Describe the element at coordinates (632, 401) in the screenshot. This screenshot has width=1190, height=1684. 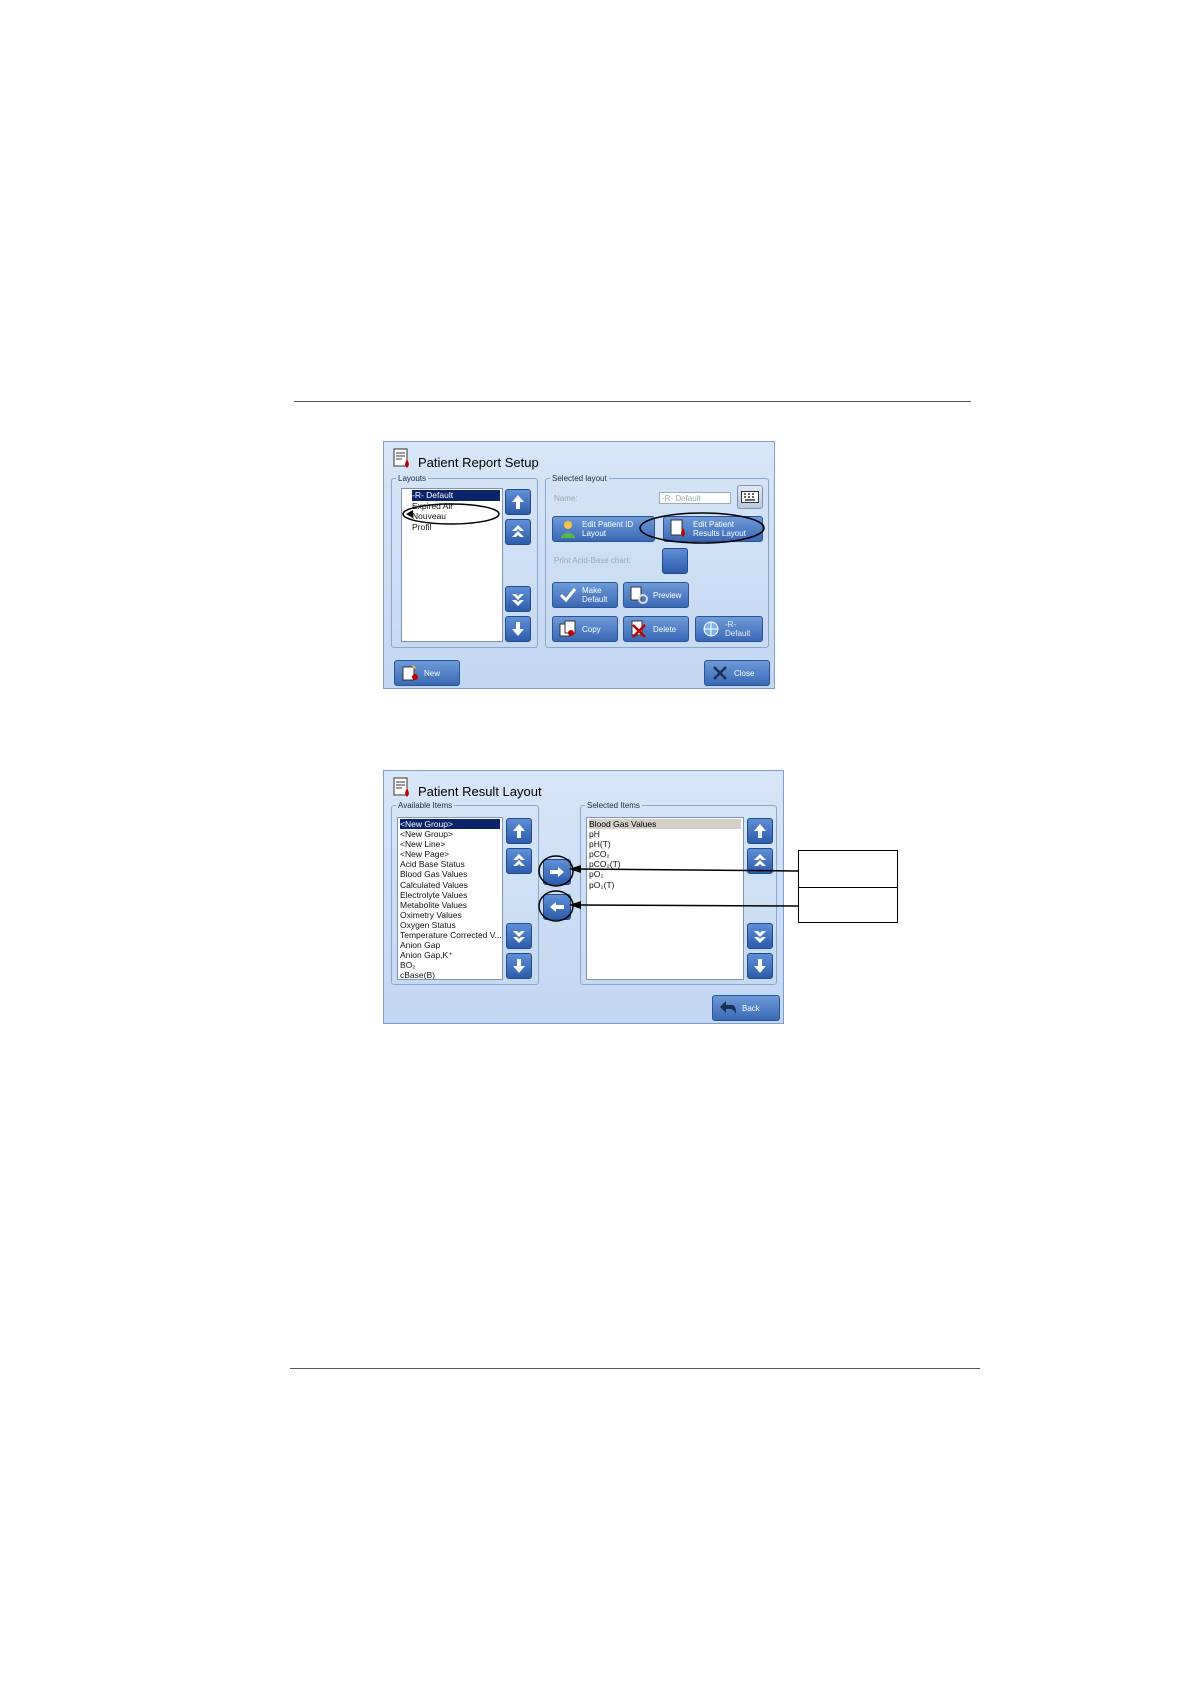
I see `top-rule` at that location.